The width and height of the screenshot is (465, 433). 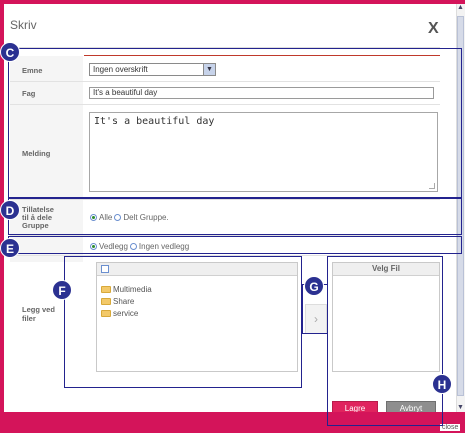 I want to click on callout-marker-c: C, so click(x=10, y=52).